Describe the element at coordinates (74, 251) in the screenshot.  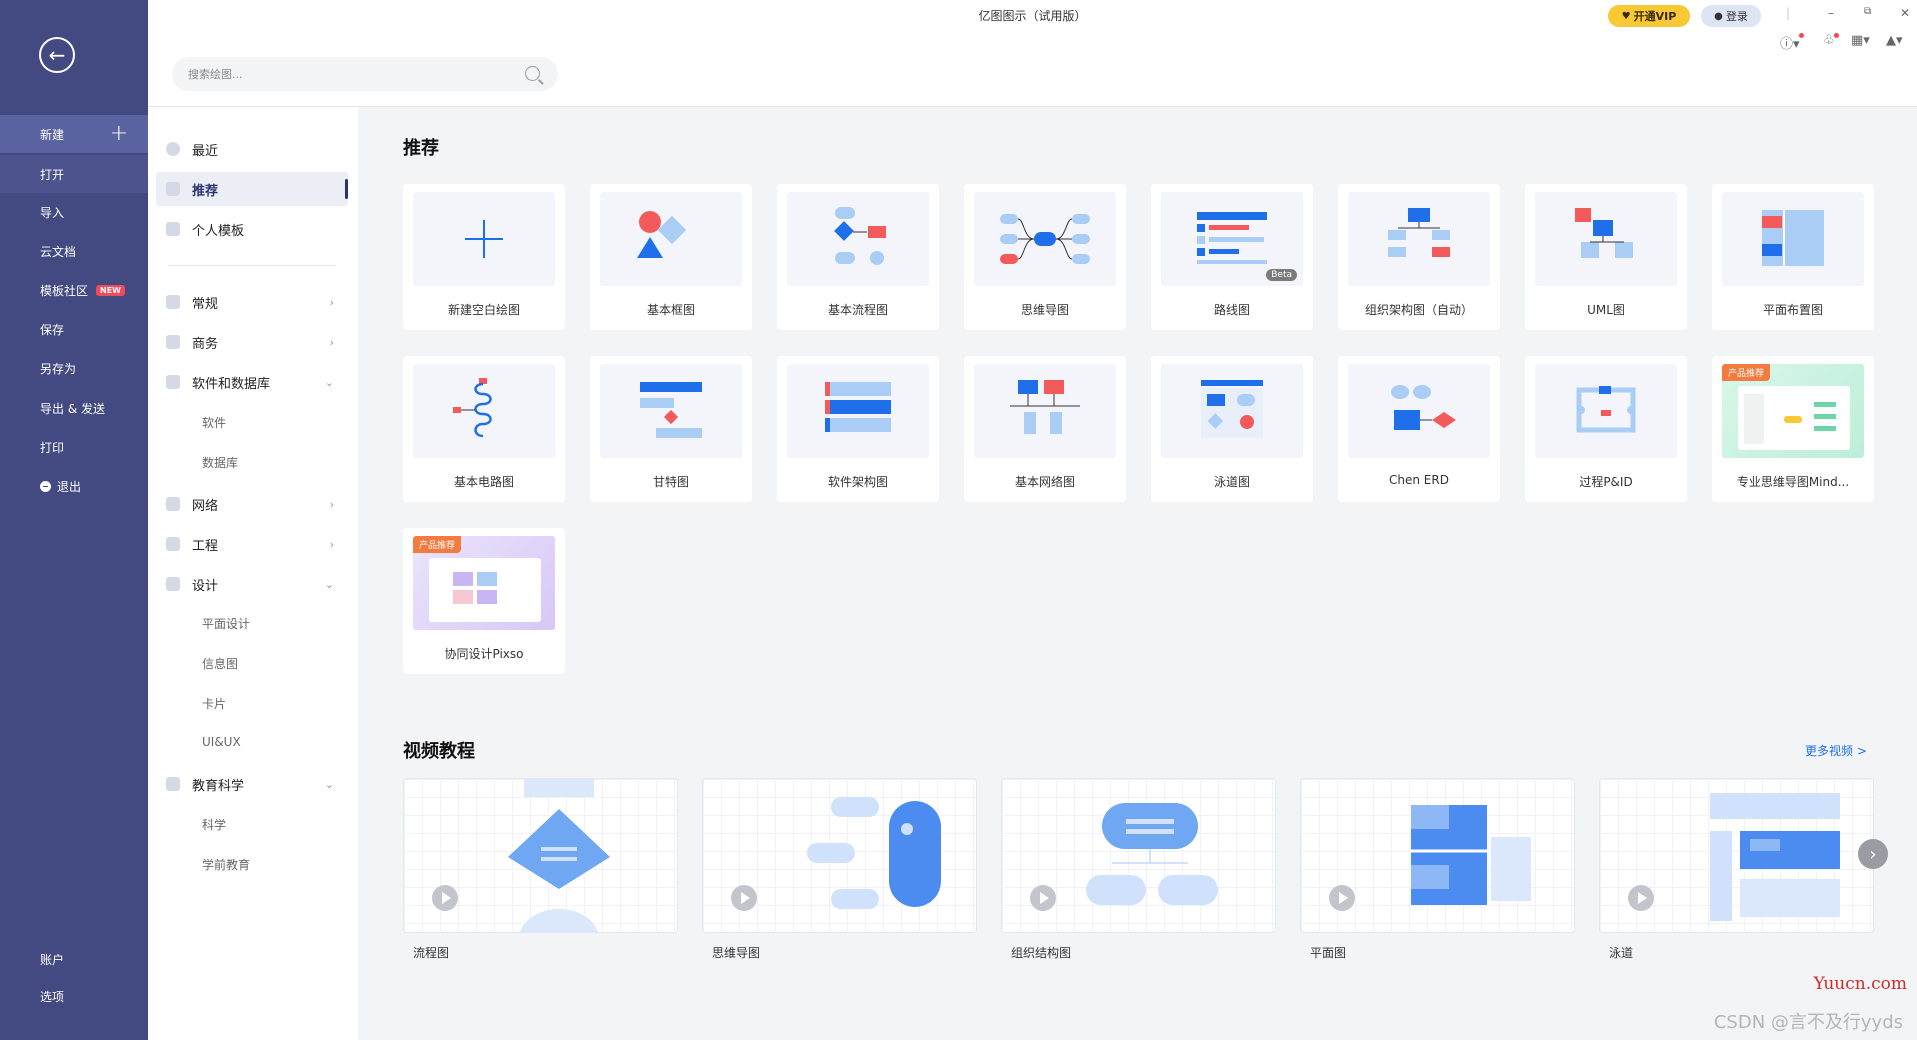
I see `nav-cloud-docs: 云文档` at that location.